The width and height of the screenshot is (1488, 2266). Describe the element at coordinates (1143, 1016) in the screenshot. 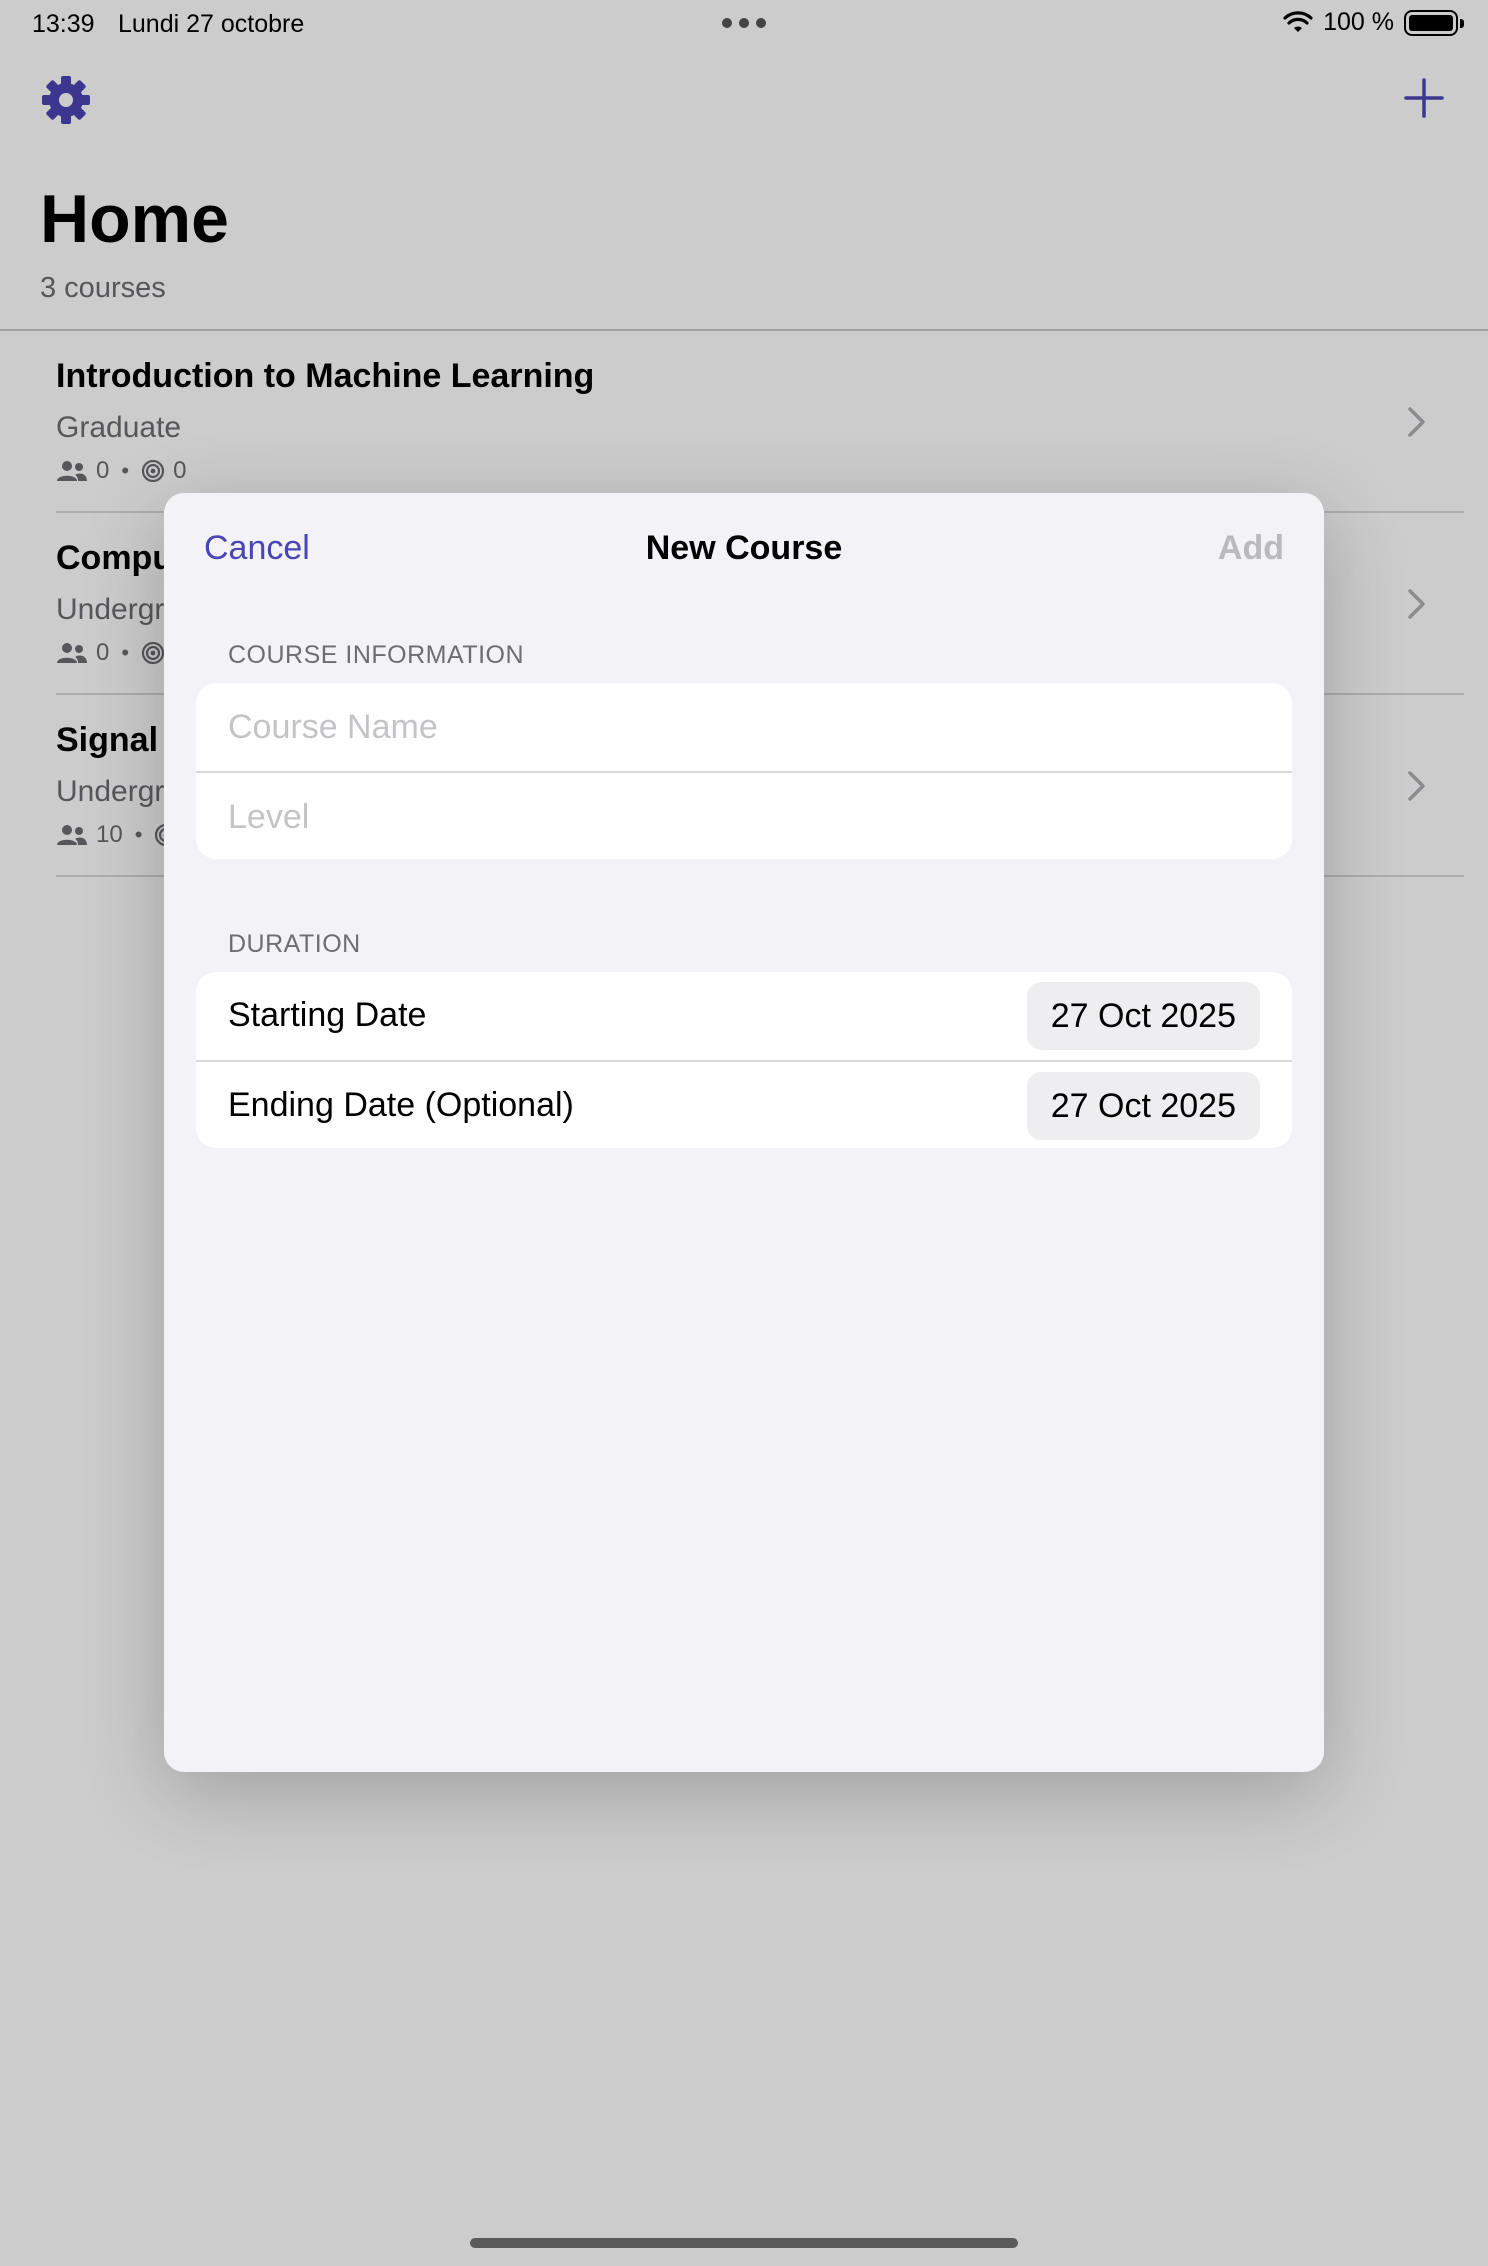

I see `starting-date-picker: 27 Oct 2025` at that location.